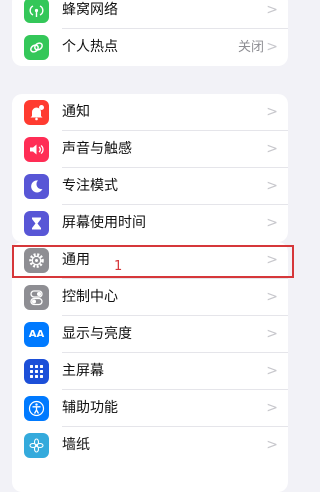 This screenshot has width=320, height=492. Describe the element at coordinates (150, 223) in the screenshot. I see `settings-row-screen-time: 屏幕使用时间 >` at that location.